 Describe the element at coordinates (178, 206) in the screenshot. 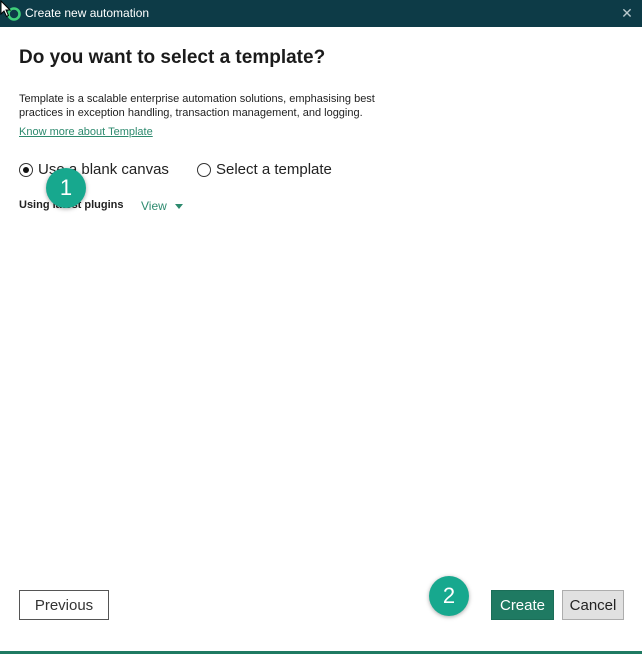

I see `caret-down-icon` at that location.